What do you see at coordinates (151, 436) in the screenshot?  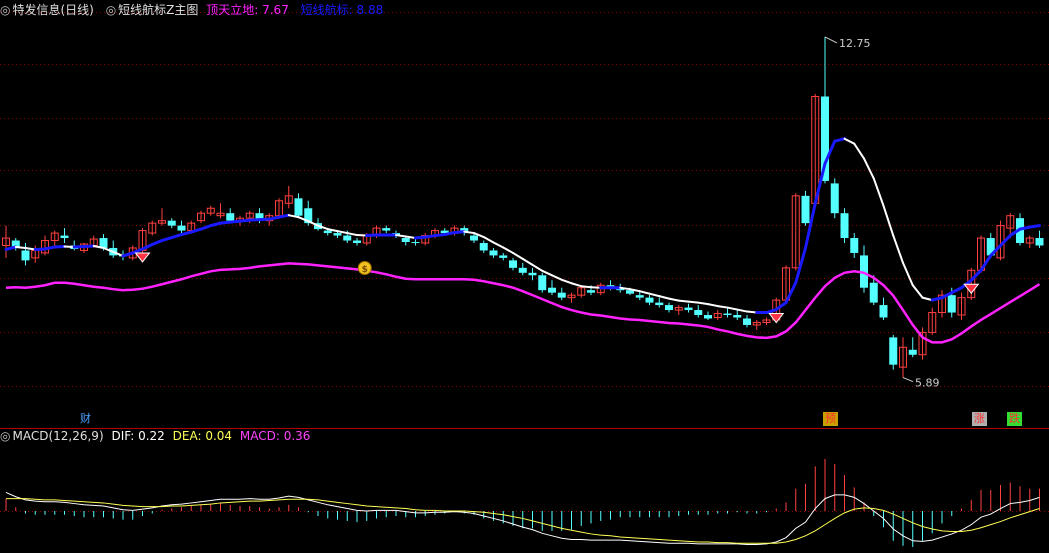 I see `dif-value: 0.22` at bounding box center [151, 436].